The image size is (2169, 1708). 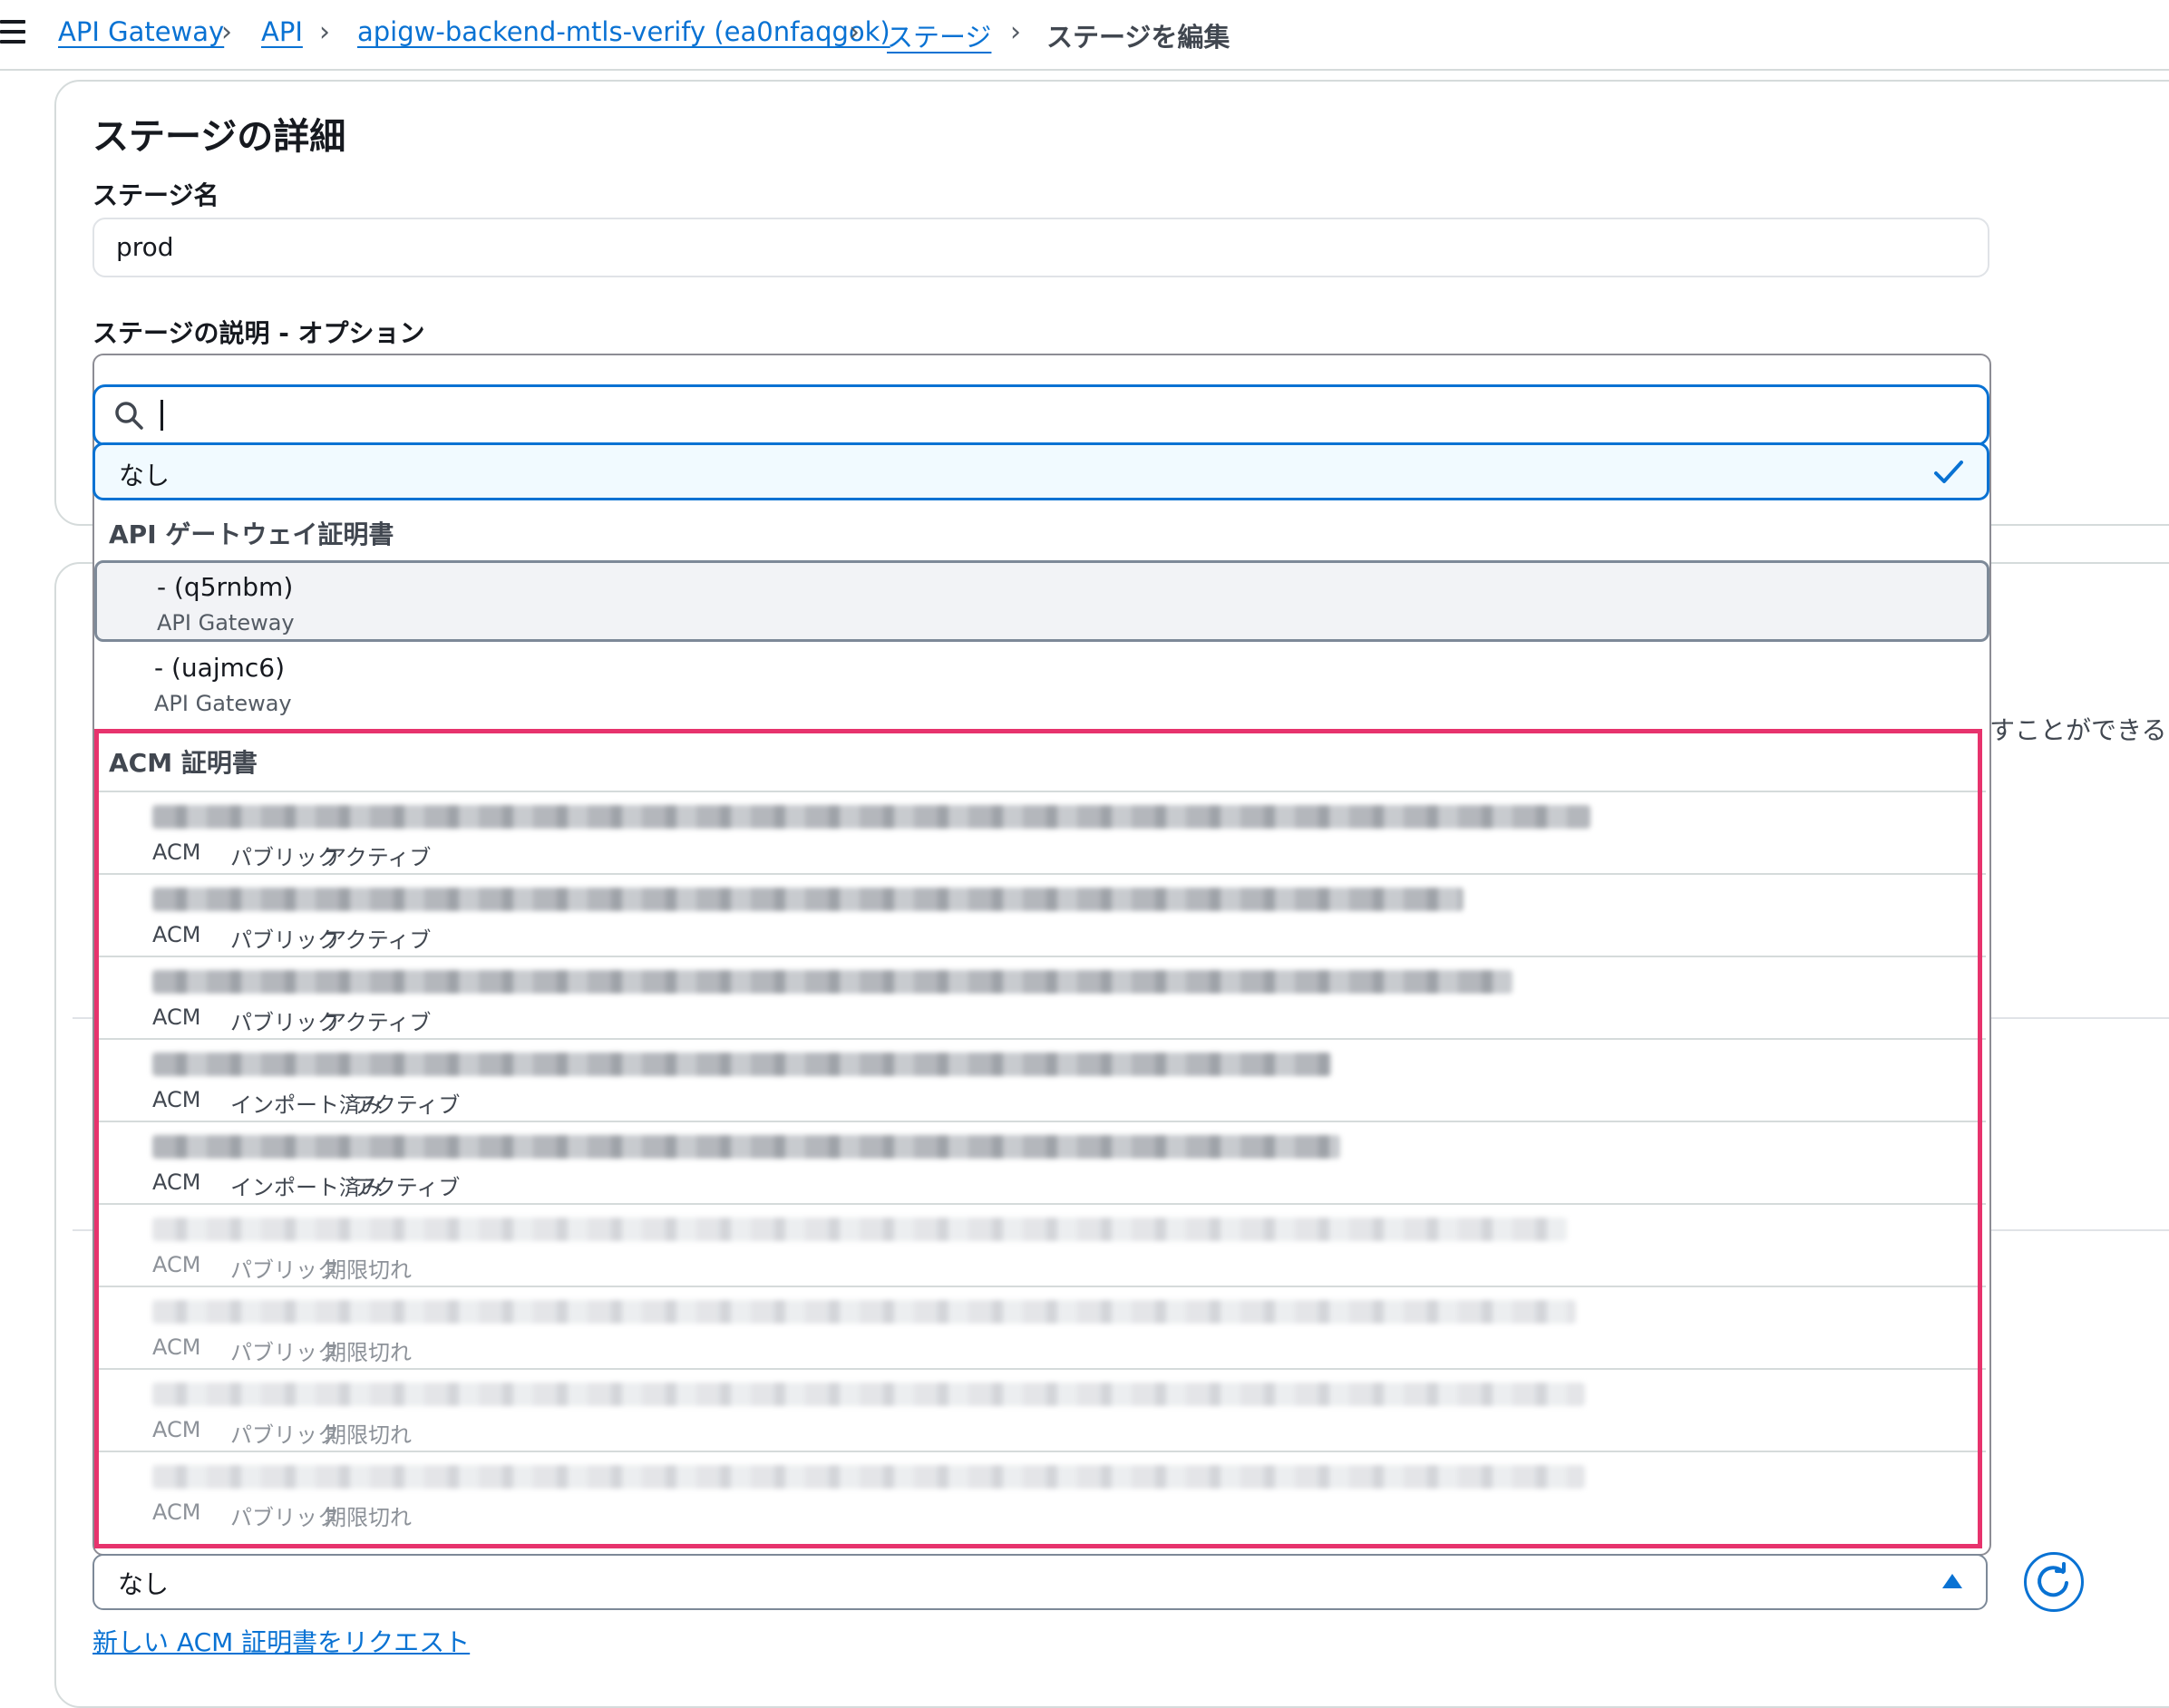 What do you see at coordinates (258, 333) in the screenshot?
I see `stage-description-label: ステージの説明 - オプション` at bounding box center [258, 333].